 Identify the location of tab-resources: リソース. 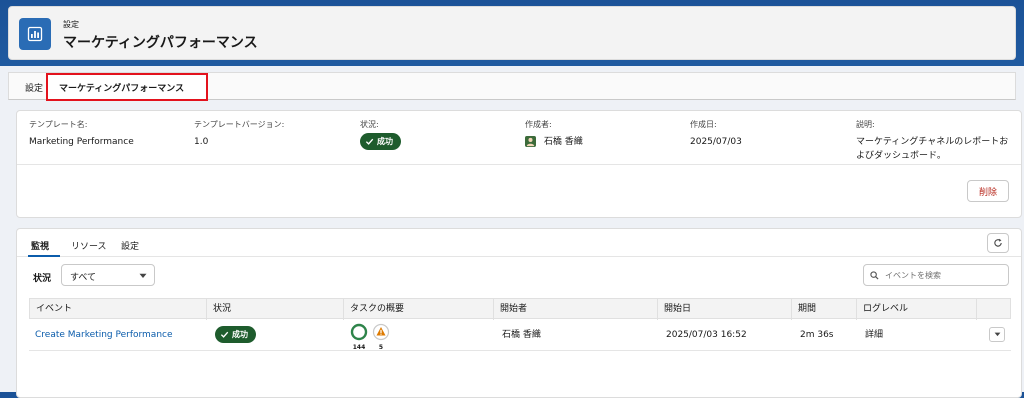
(89, 245).